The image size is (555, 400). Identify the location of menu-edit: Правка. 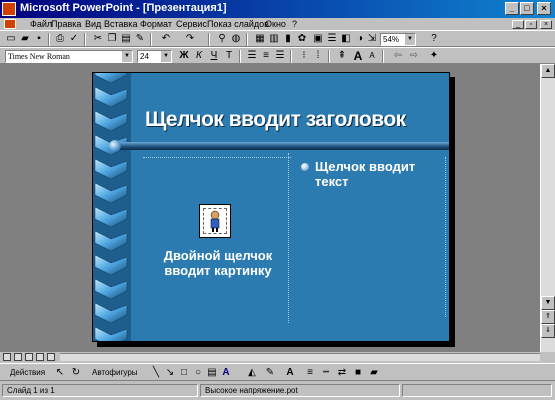
(66, 24).